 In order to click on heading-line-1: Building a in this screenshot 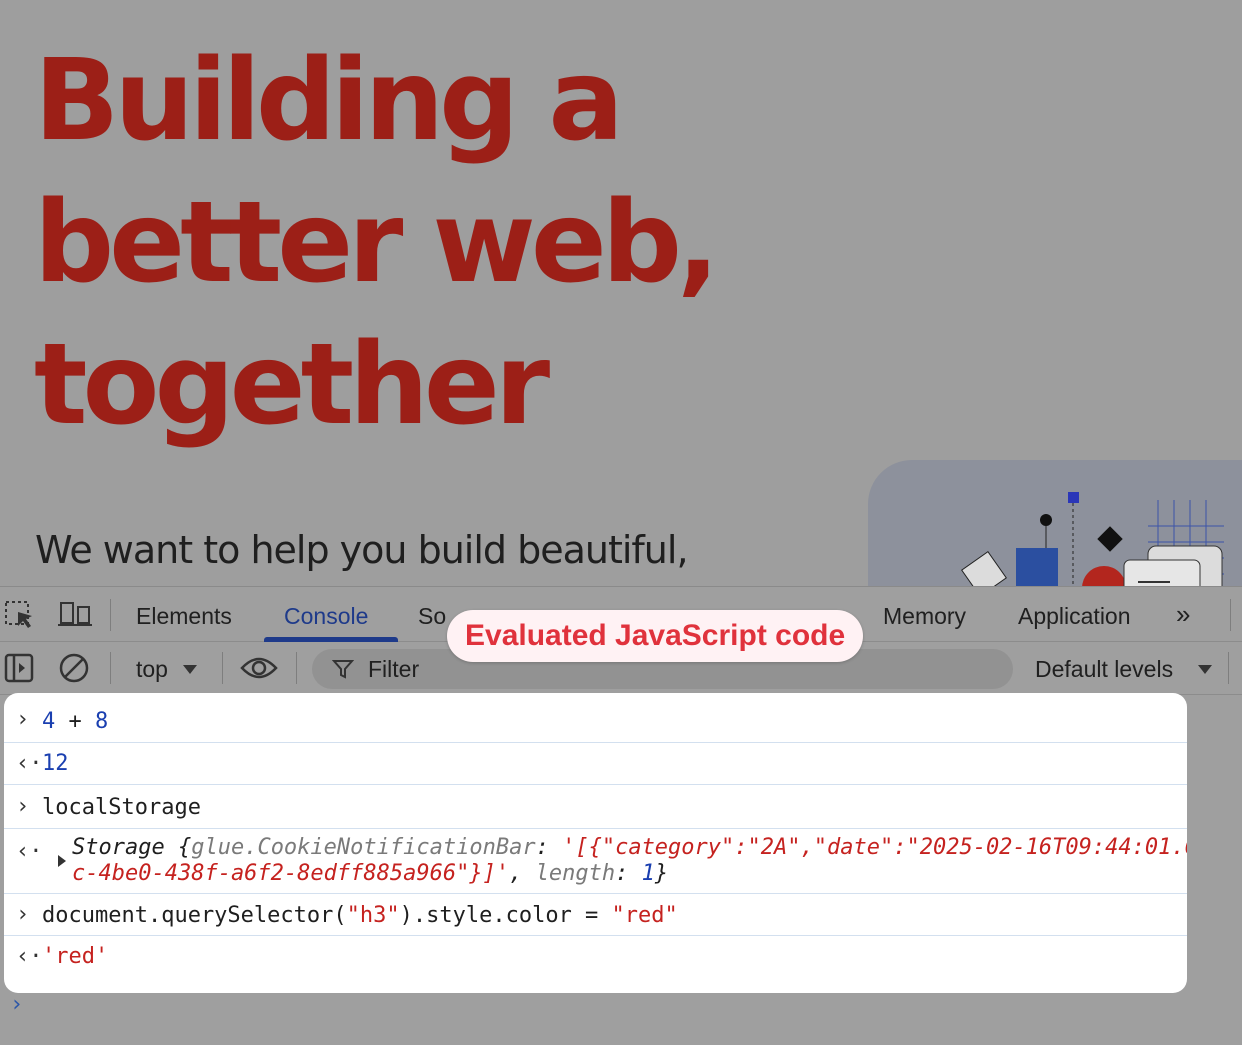, I will do `click(329, 101)`.